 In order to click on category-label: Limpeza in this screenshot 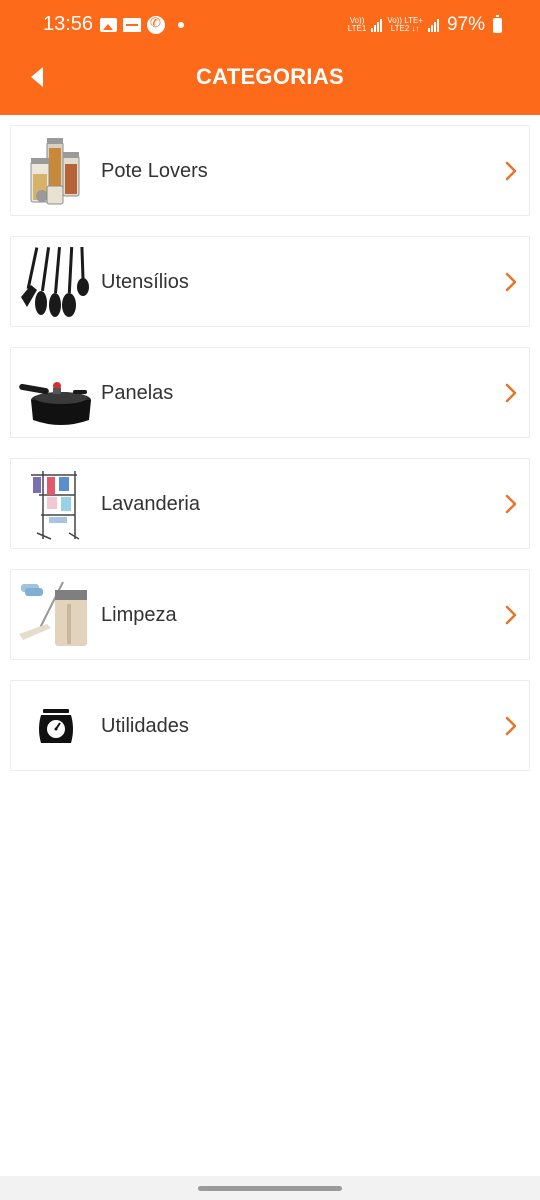, I will do `click(139, 615)`.